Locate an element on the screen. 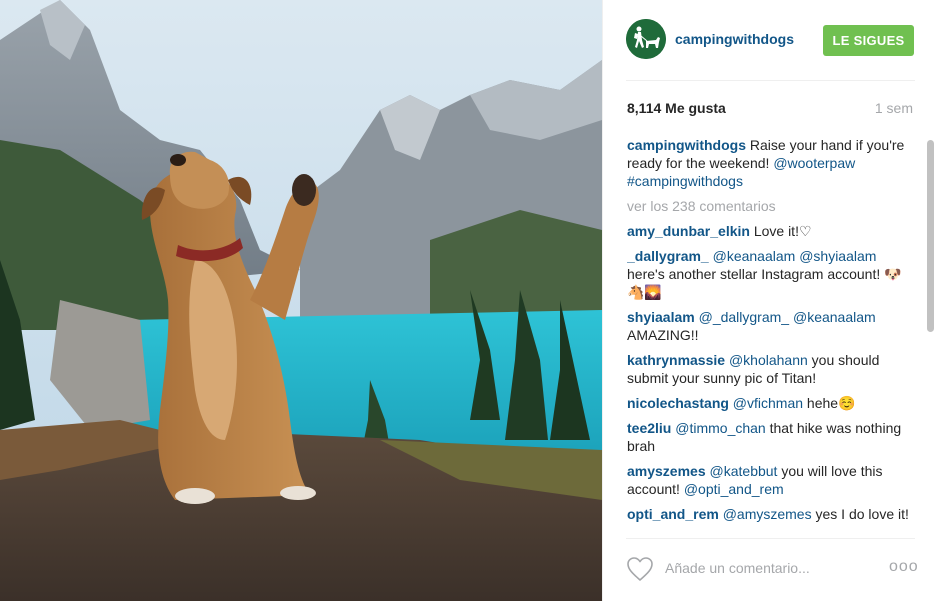 This screenshot has height=601, width=939. comment-mention: @kholahann is located at coordinates (766, 360).